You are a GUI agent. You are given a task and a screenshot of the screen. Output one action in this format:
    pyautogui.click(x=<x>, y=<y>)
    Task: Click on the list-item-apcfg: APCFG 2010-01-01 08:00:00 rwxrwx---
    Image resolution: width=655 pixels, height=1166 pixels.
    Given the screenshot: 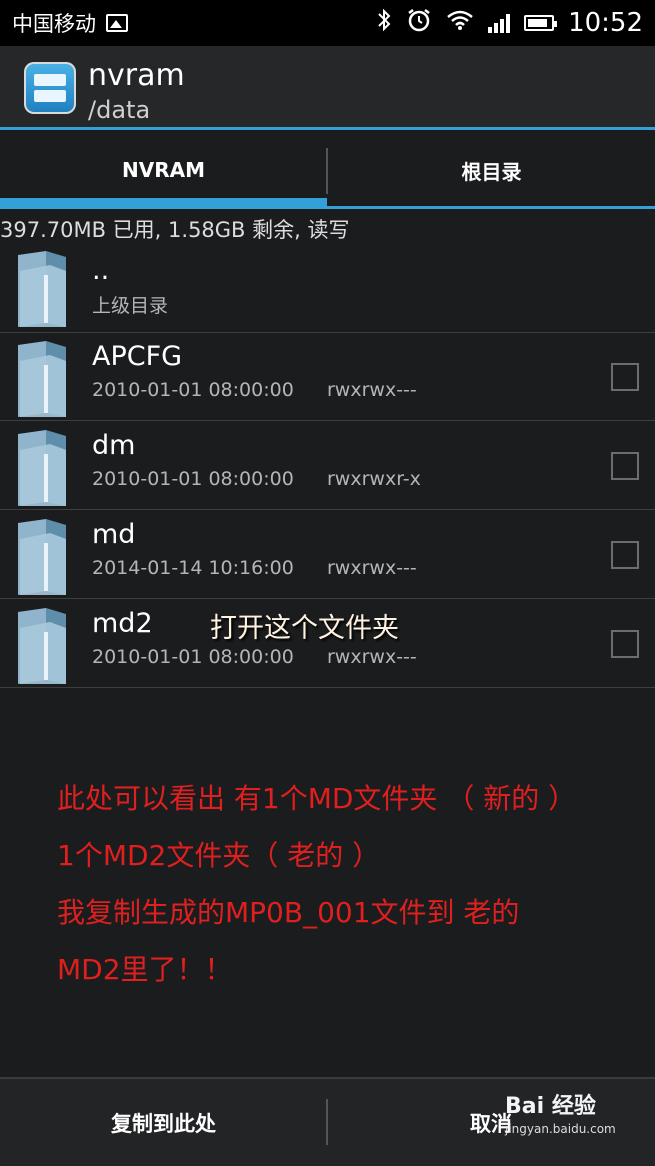 What is the action you would take?
    pyautogui.click(x=327, y=377)
    